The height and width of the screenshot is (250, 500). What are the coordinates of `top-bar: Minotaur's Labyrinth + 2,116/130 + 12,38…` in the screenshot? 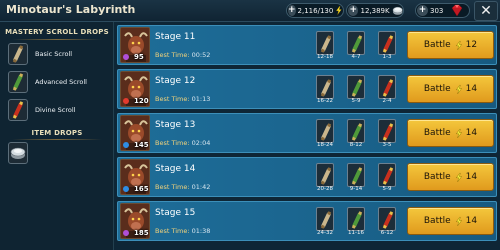 It's located at (250, 11).